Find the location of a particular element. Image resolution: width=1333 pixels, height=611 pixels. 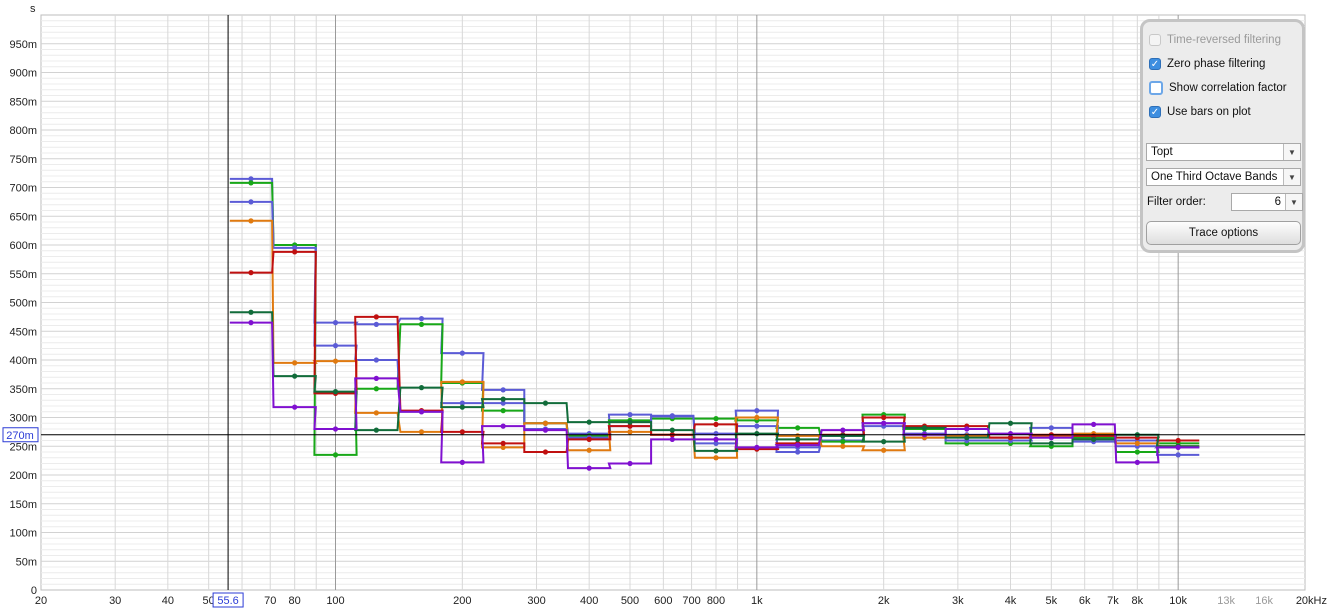

parameter-select-value: Topt is located at coordinates (1162, 152).